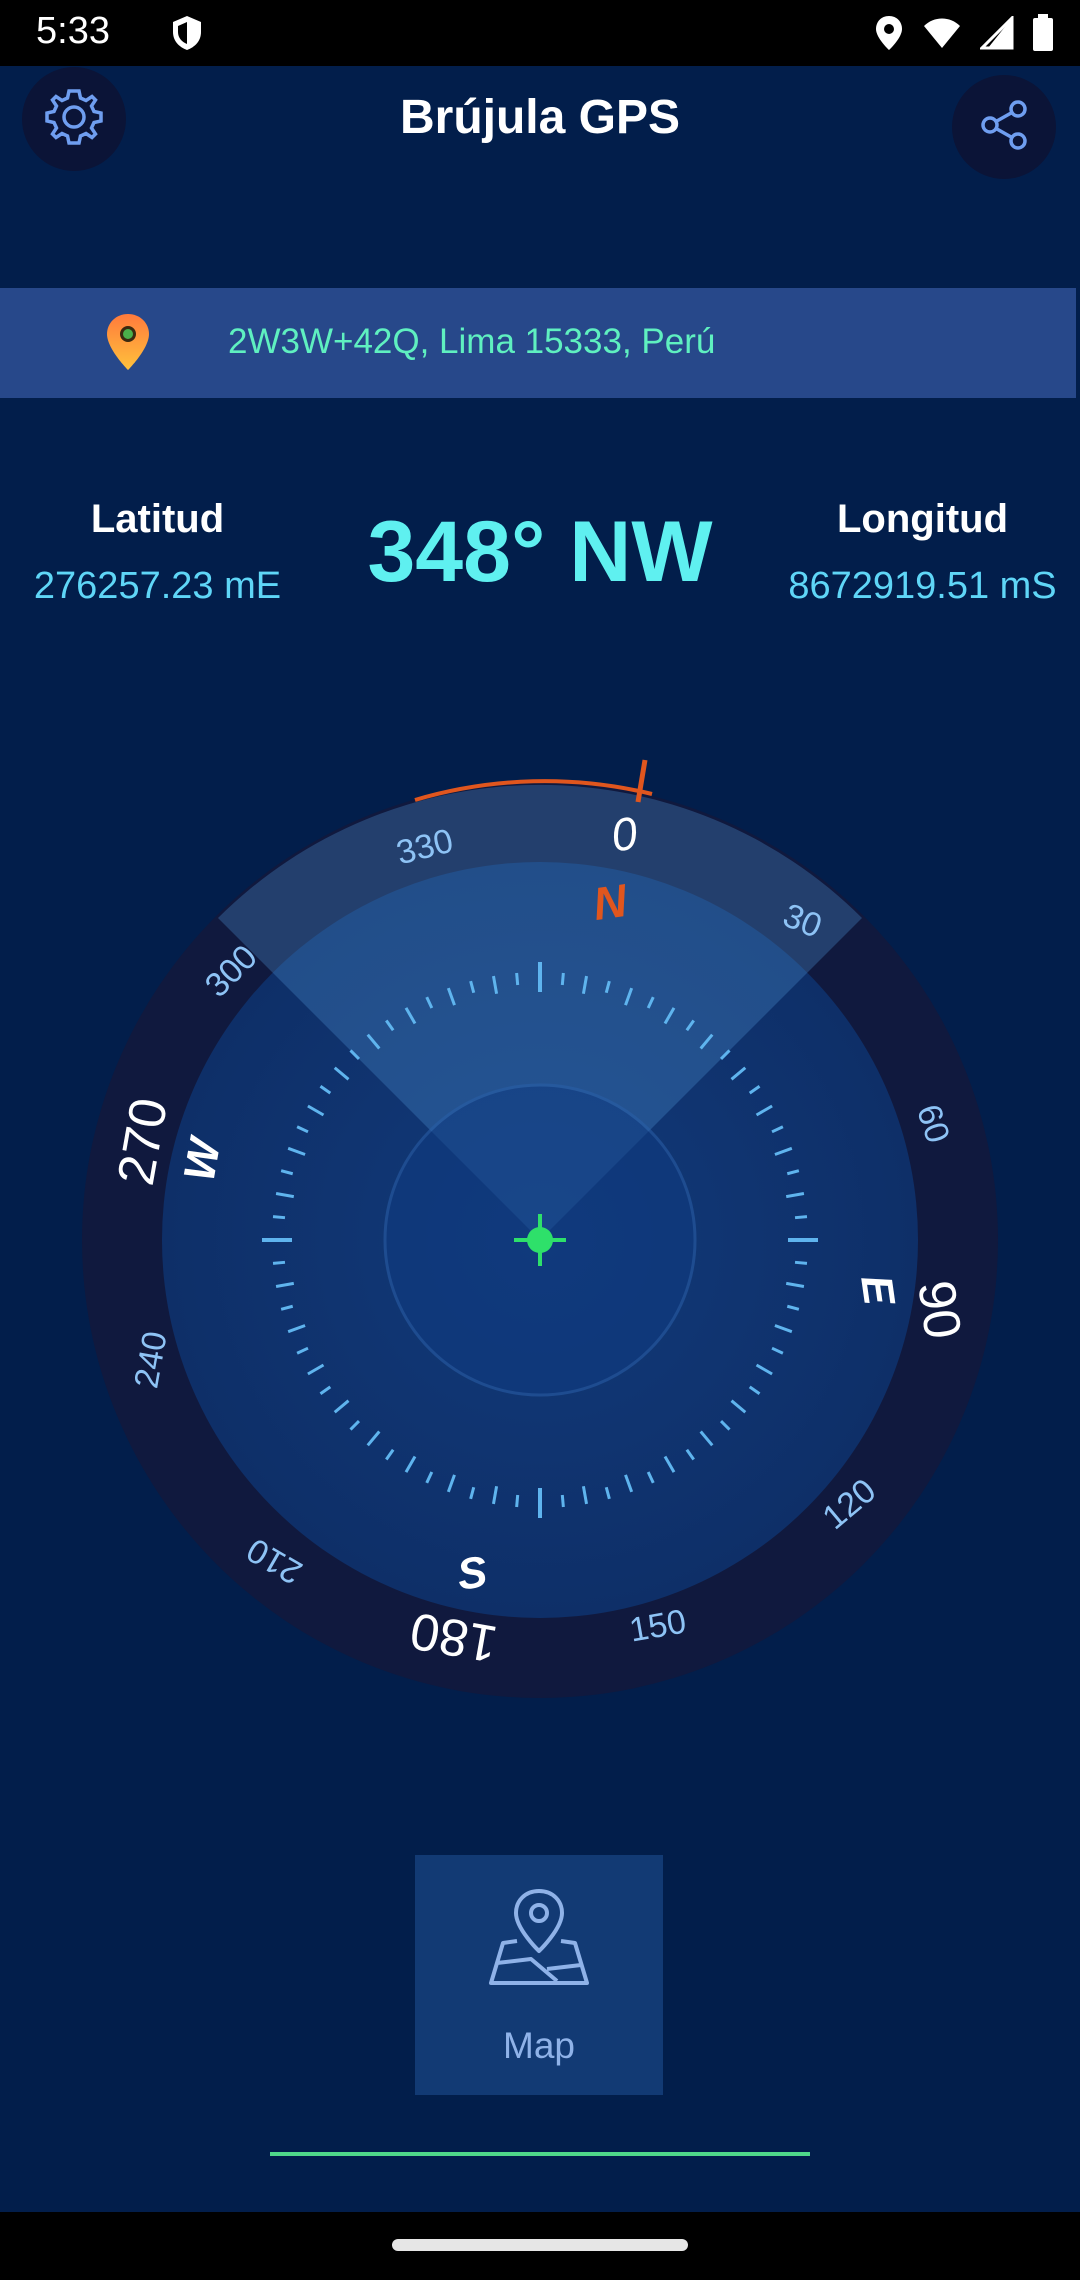 This screenshot has width=1080, height=2280. I want to click on share-icon, so click(1004, 127).